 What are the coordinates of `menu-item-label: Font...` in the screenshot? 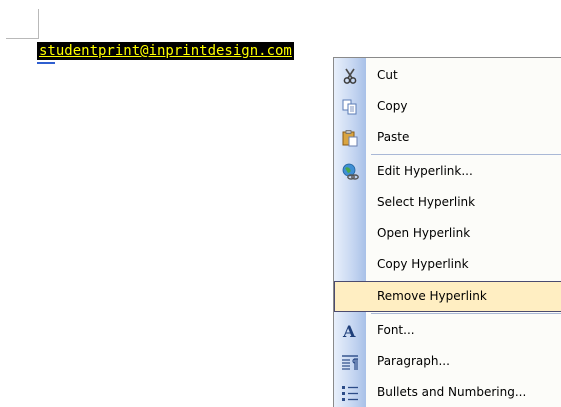 It's located at (396, 330).